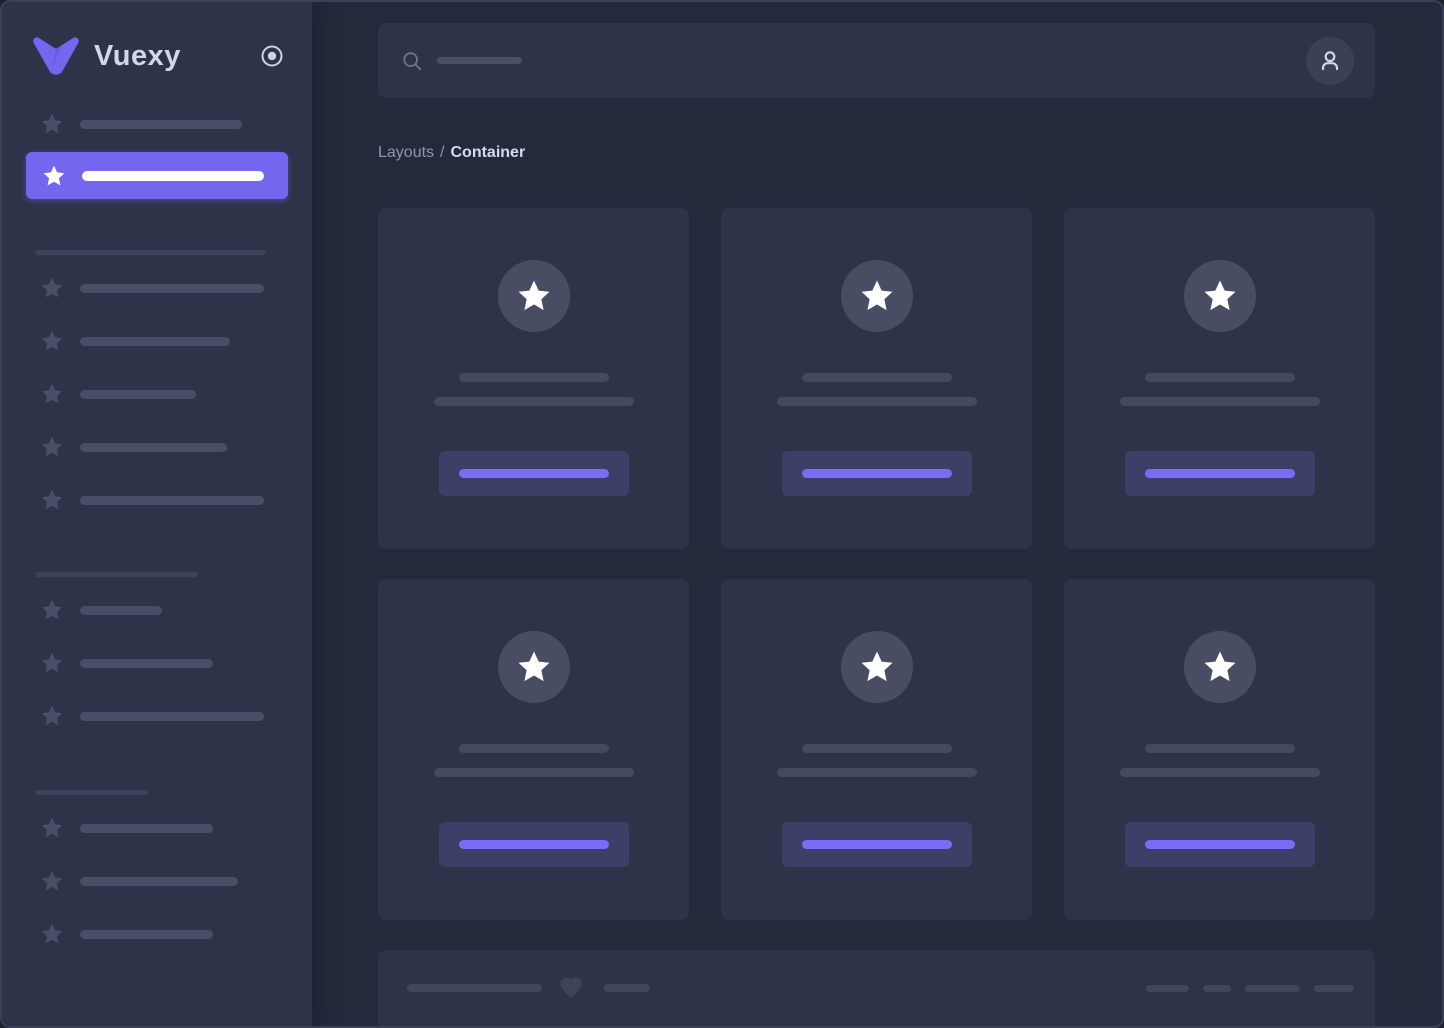 This screenshot has width=1444, height=1028. Describe the element at coordinates (571, 988) in the screenshot. I see `heart-icon` at that location.